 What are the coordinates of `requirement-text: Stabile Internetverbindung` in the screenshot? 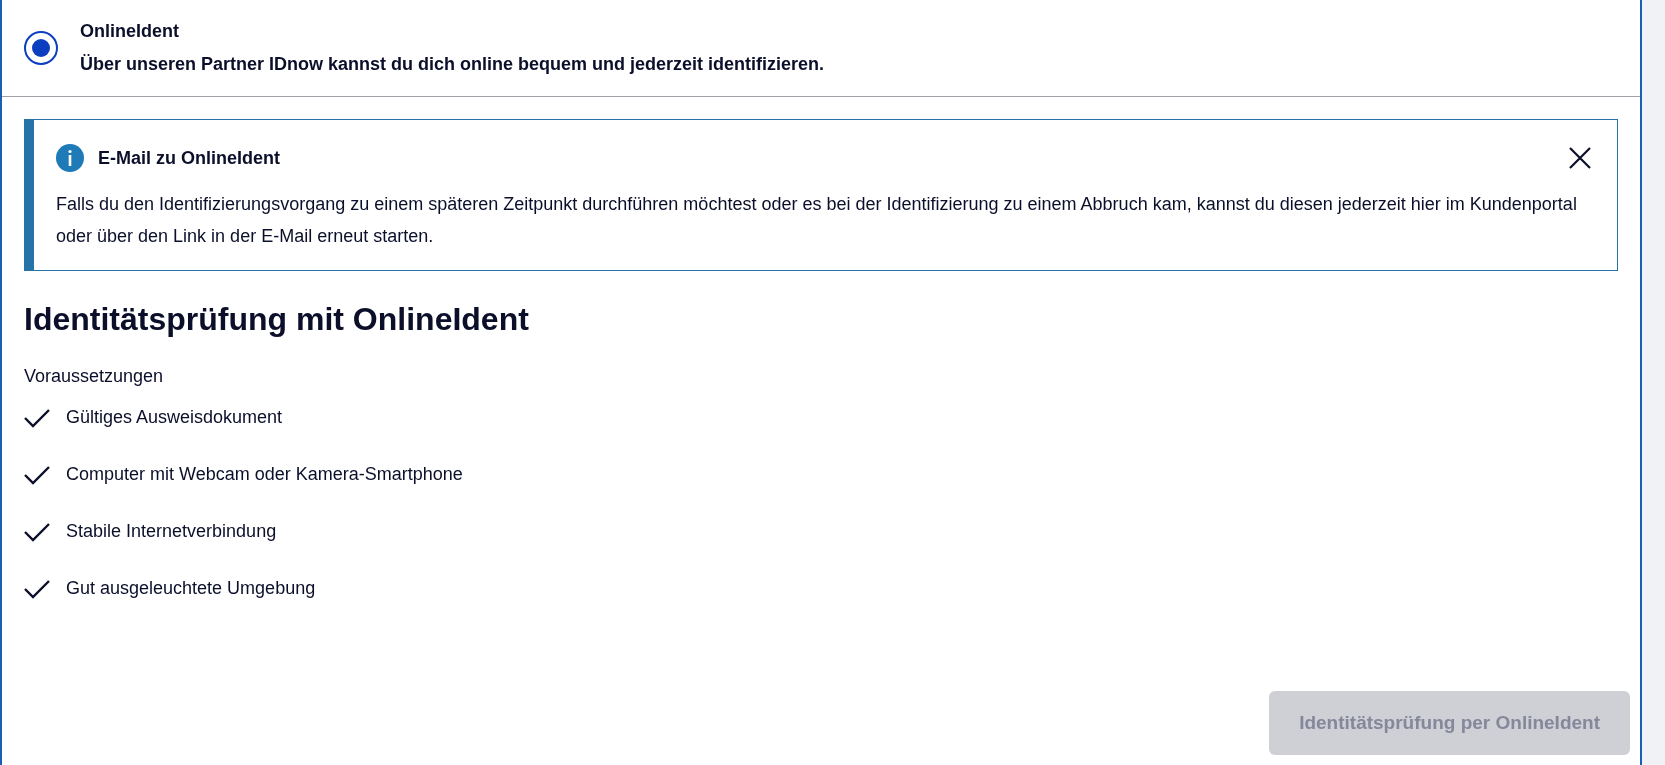 It's located at (171, 531).